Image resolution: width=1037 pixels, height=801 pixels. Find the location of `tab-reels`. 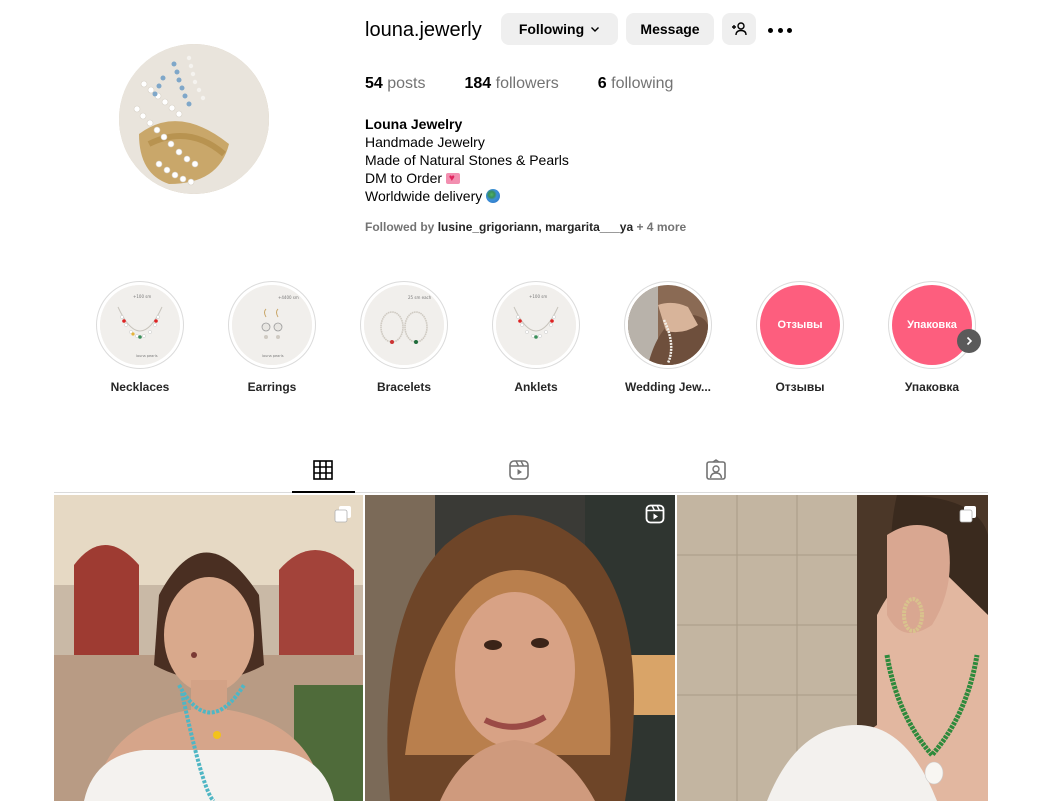

tab-reels is located at coordinates (520, 471).